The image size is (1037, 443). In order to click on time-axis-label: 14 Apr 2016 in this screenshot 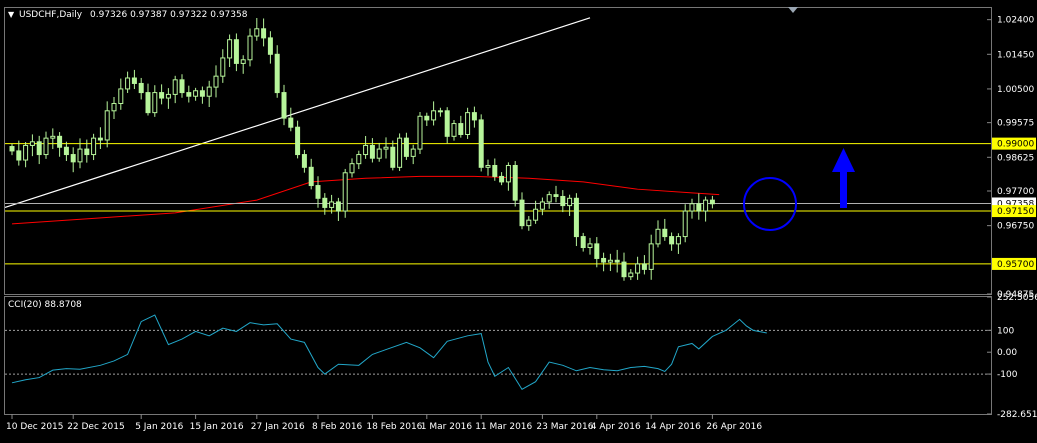, I will do `click(673, 427)`.